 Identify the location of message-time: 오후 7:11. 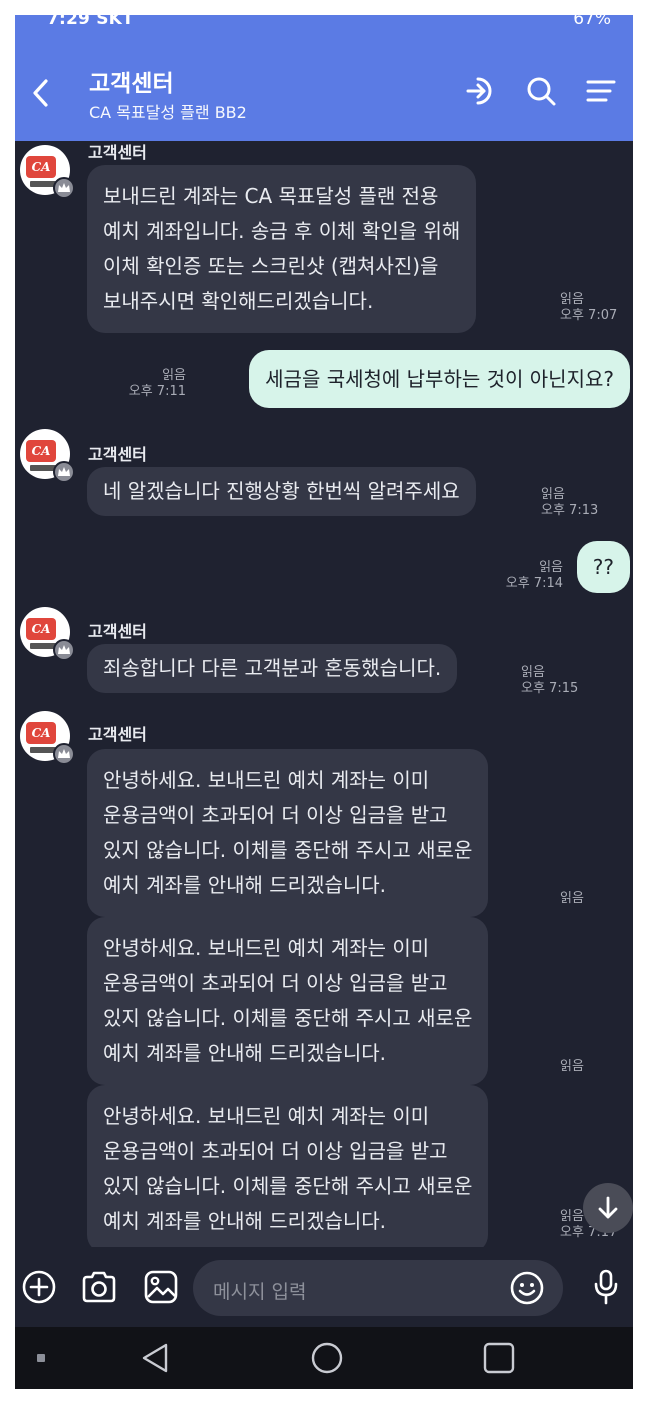
(157, 391).